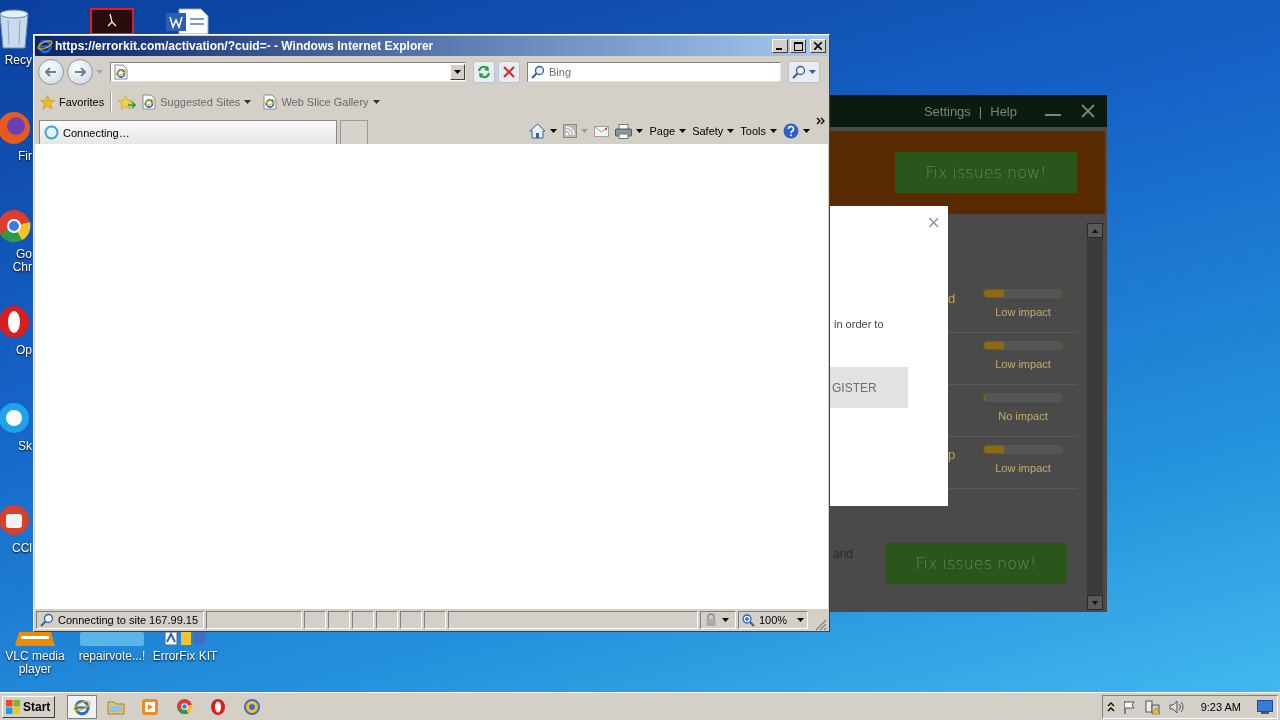 The image size is (1280, 720). I want to click on clock: 9:23 AM, so click(1220, 706).